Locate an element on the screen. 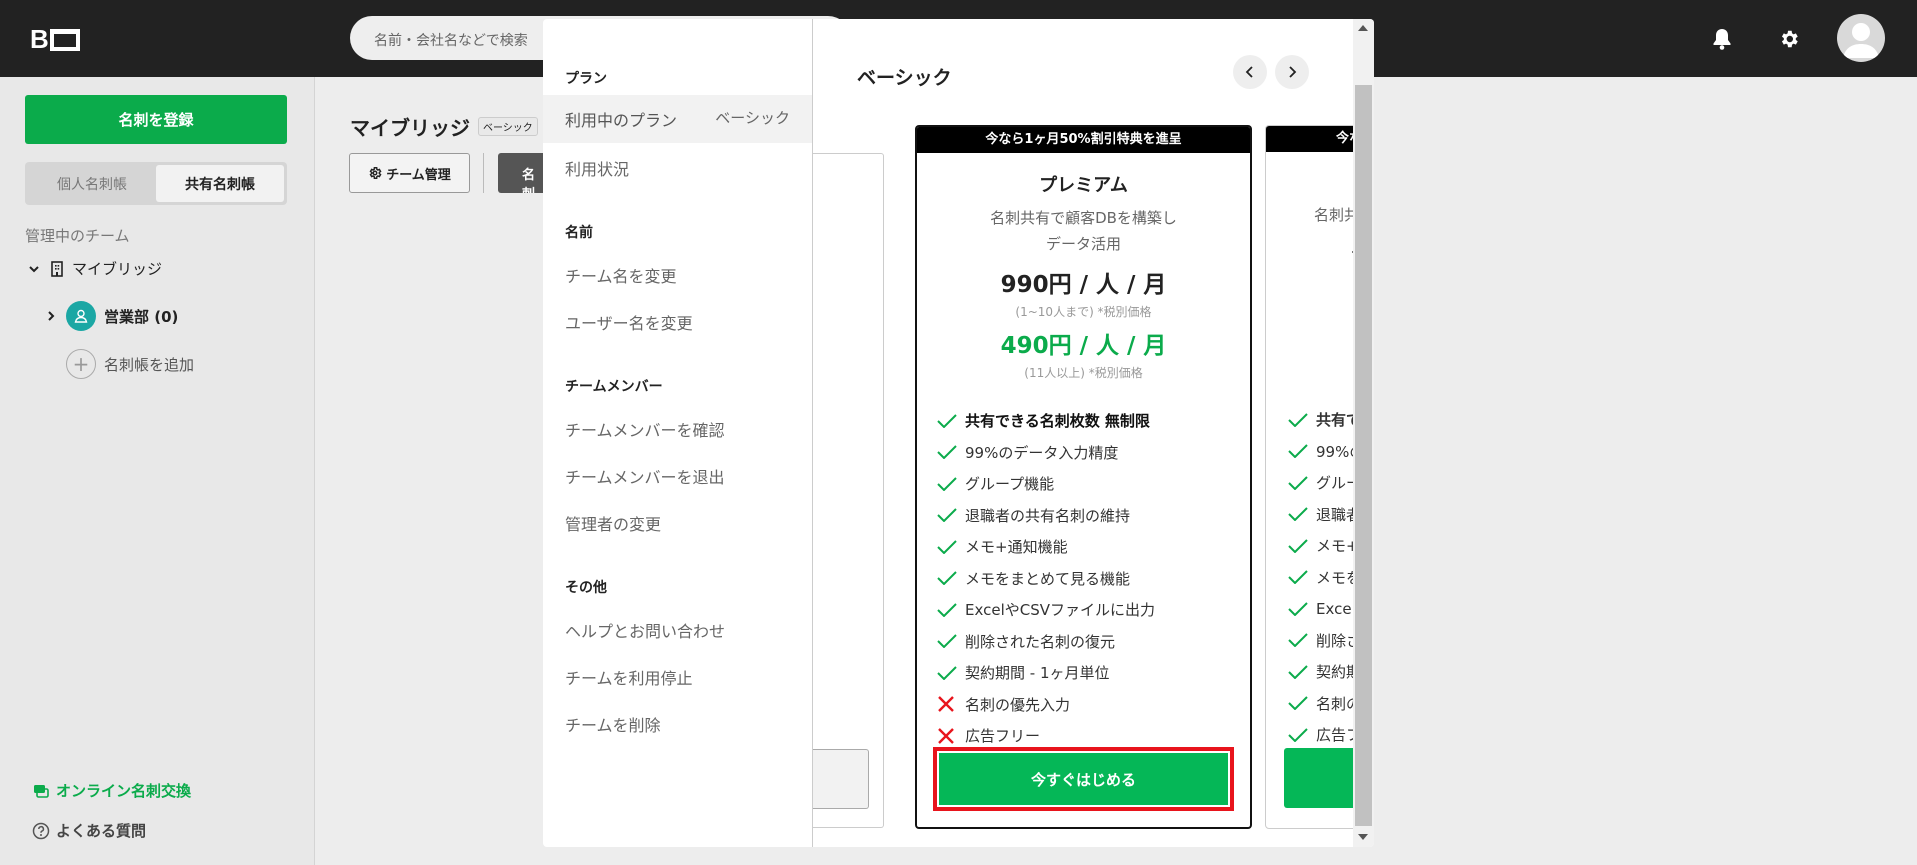 This screenshot has height=865, width=1917. feature-item: メモ+通知機能 is located at coordinates (1087, 547).